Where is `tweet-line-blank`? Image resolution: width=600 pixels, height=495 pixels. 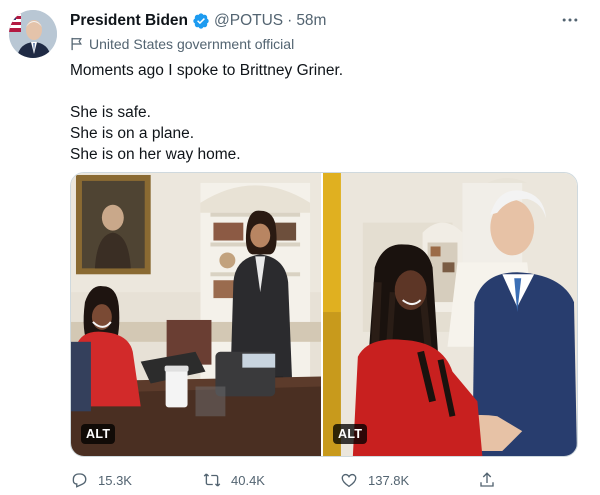
tweet-line-blank is located at coordinates (325, 91).